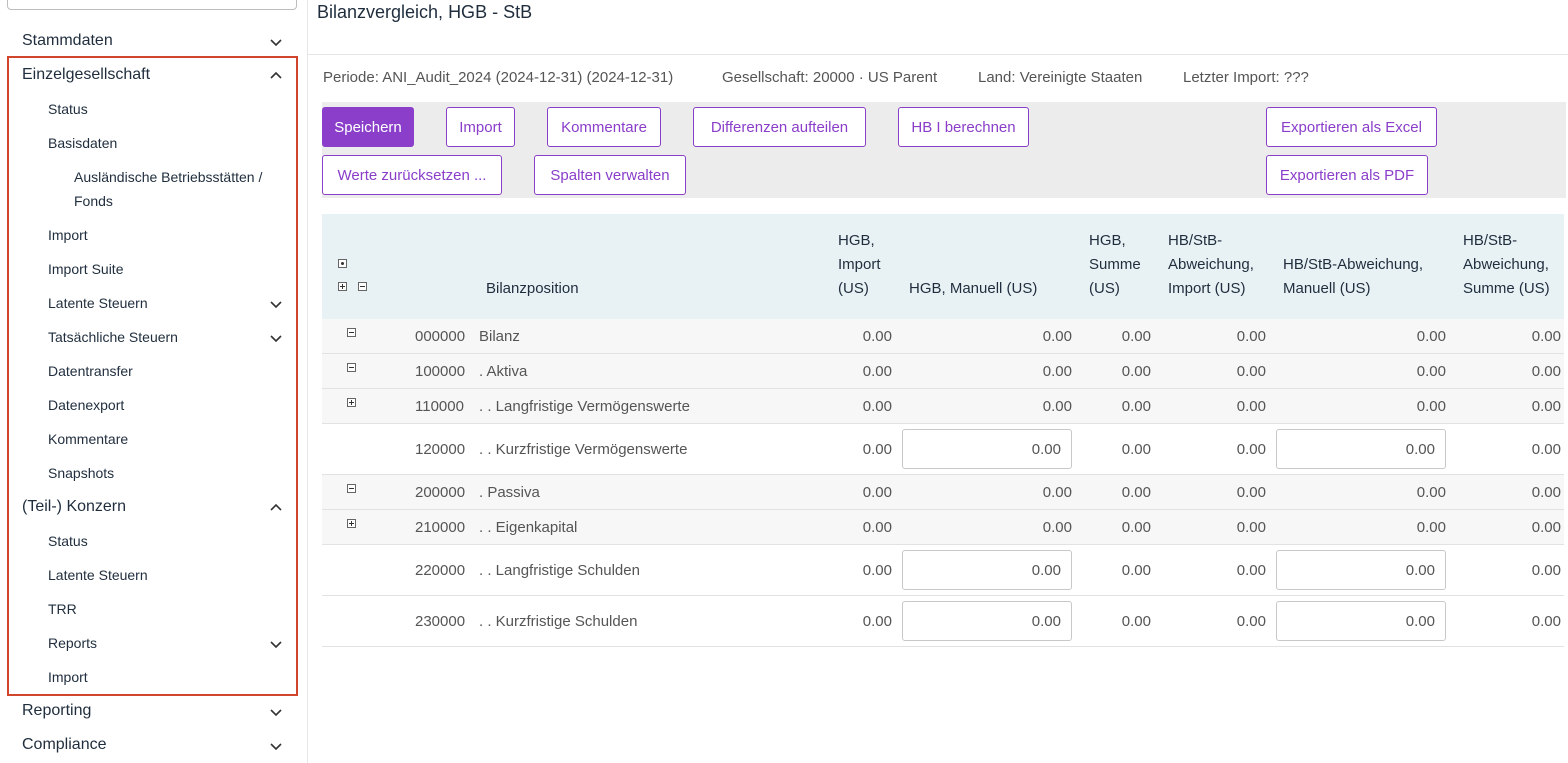 The width and height of the screenshot is (1568, 763). What do you see at coordinates (1351, 127) in the screenshot?
I see `export-excel-button: Exportieren als Excel` at bounding box center [1351, 127].